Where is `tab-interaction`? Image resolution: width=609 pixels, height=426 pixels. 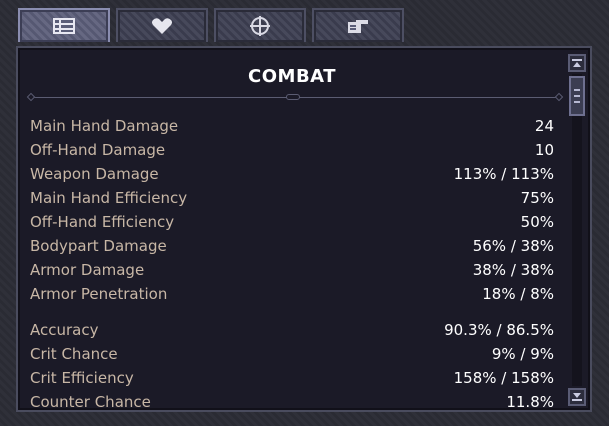
tab-interaction is located at coordinates (358, 25).